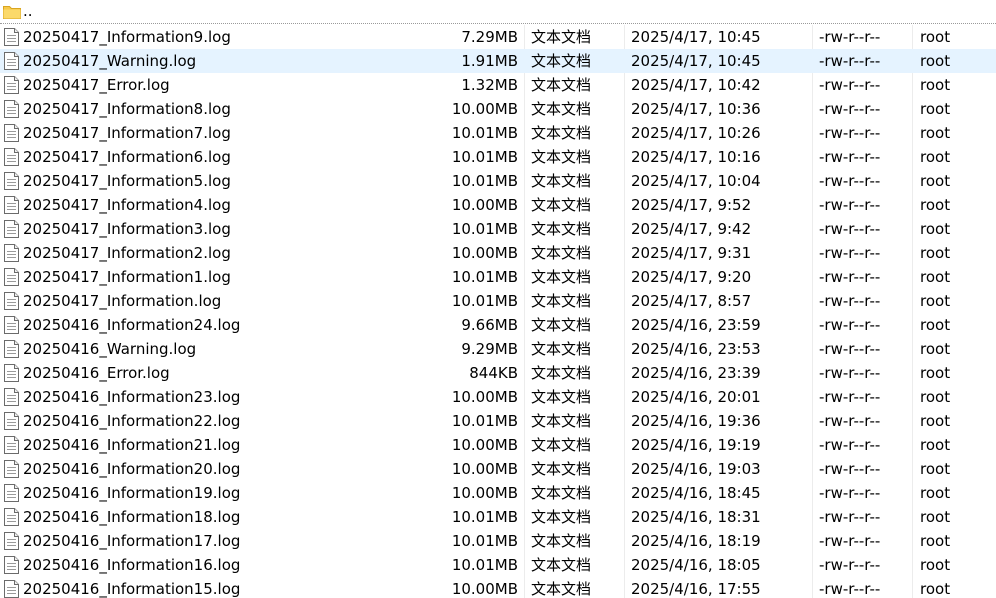 Image resolution: width=996 pixels, height=598 pixels. Describe the element at coordinates (489, 325) in the screenshot. I see `file-size: 9.66MB` at that location.